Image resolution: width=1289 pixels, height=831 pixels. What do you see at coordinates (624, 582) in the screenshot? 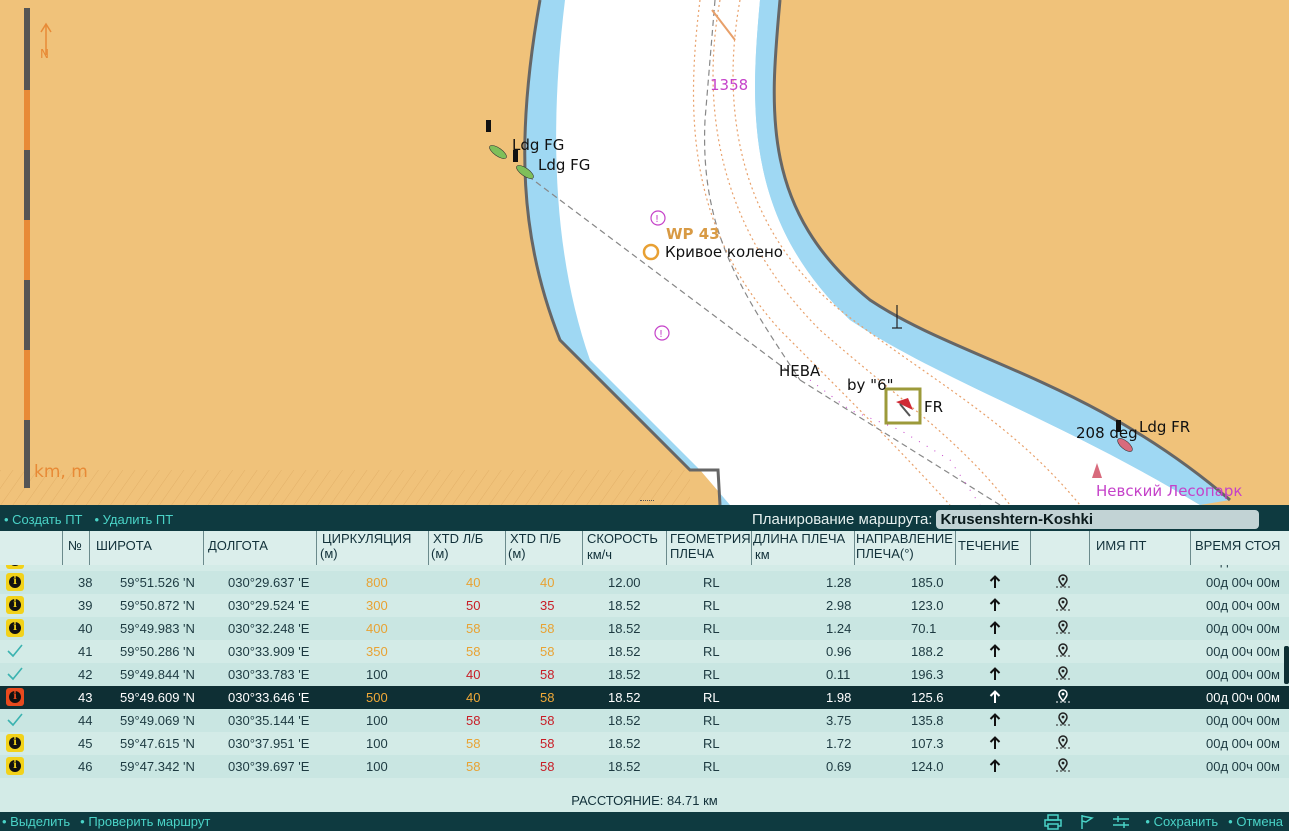
I see `cell-speed: 12.00` at bounding box center [624, 582].